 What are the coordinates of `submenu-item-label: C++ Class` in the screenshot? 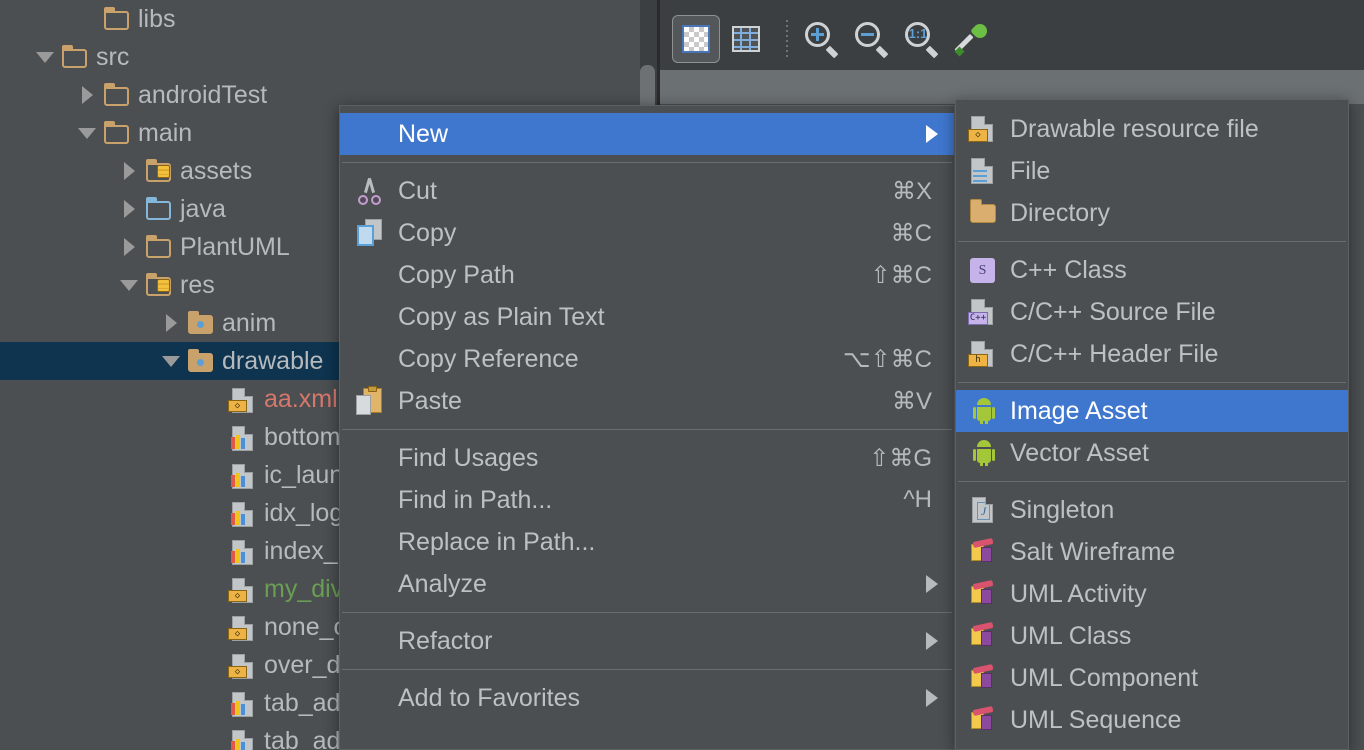 It's located at (1068, 269).